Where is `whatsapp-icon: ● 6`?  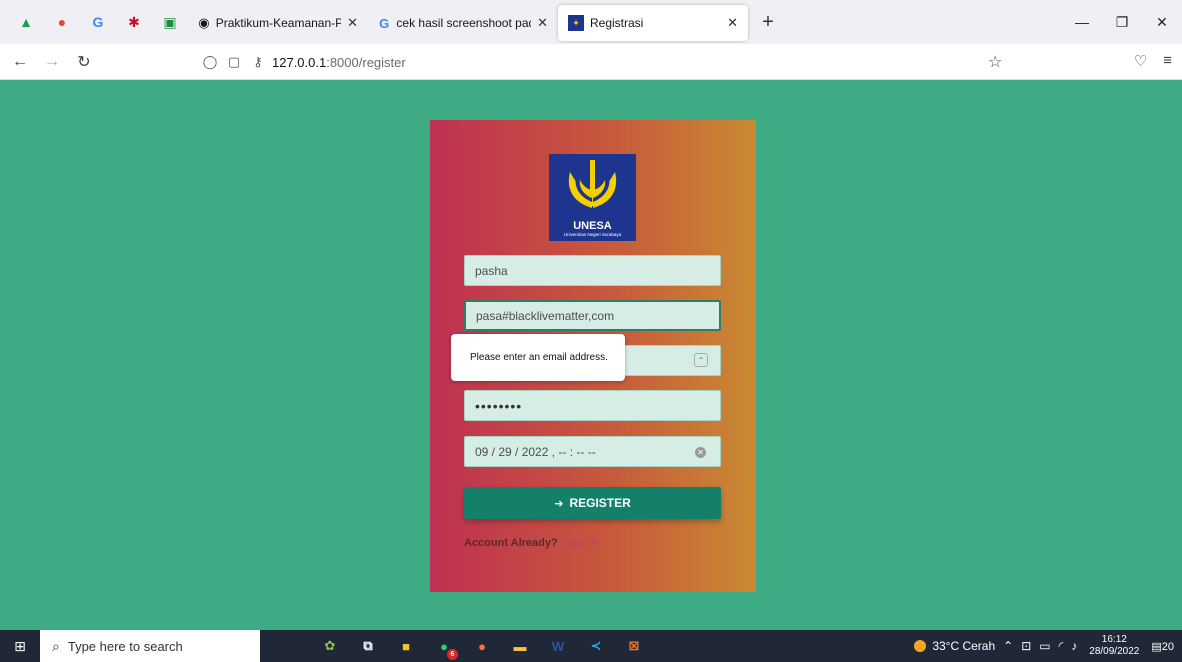 whatsapp-icon: ● 6 is located at coordinates (444, 646).